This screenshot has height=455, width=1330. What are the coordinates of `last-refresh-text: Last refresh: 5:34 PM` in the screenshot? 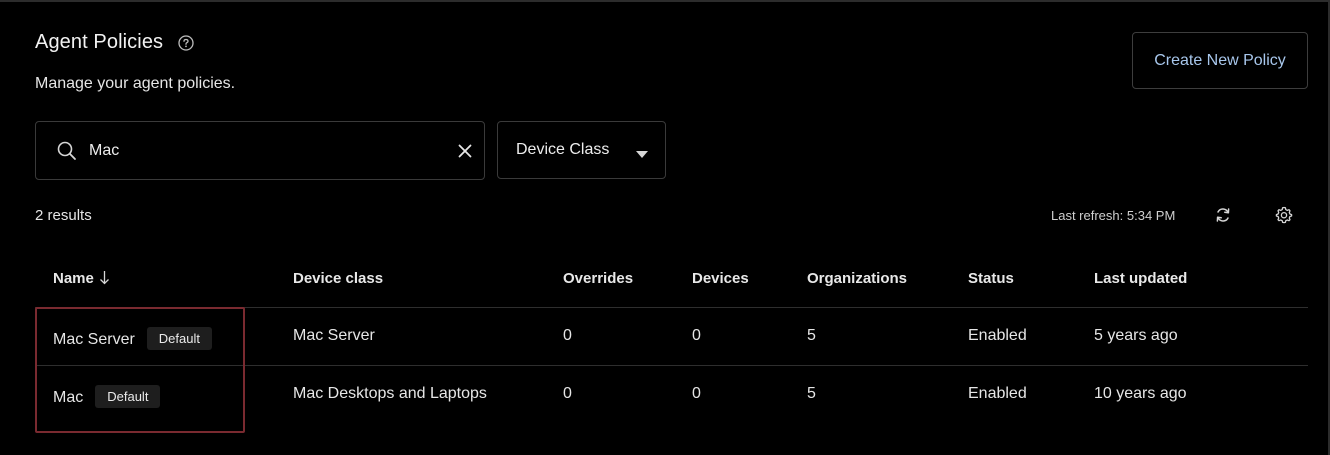 It's located at (1113, 215).